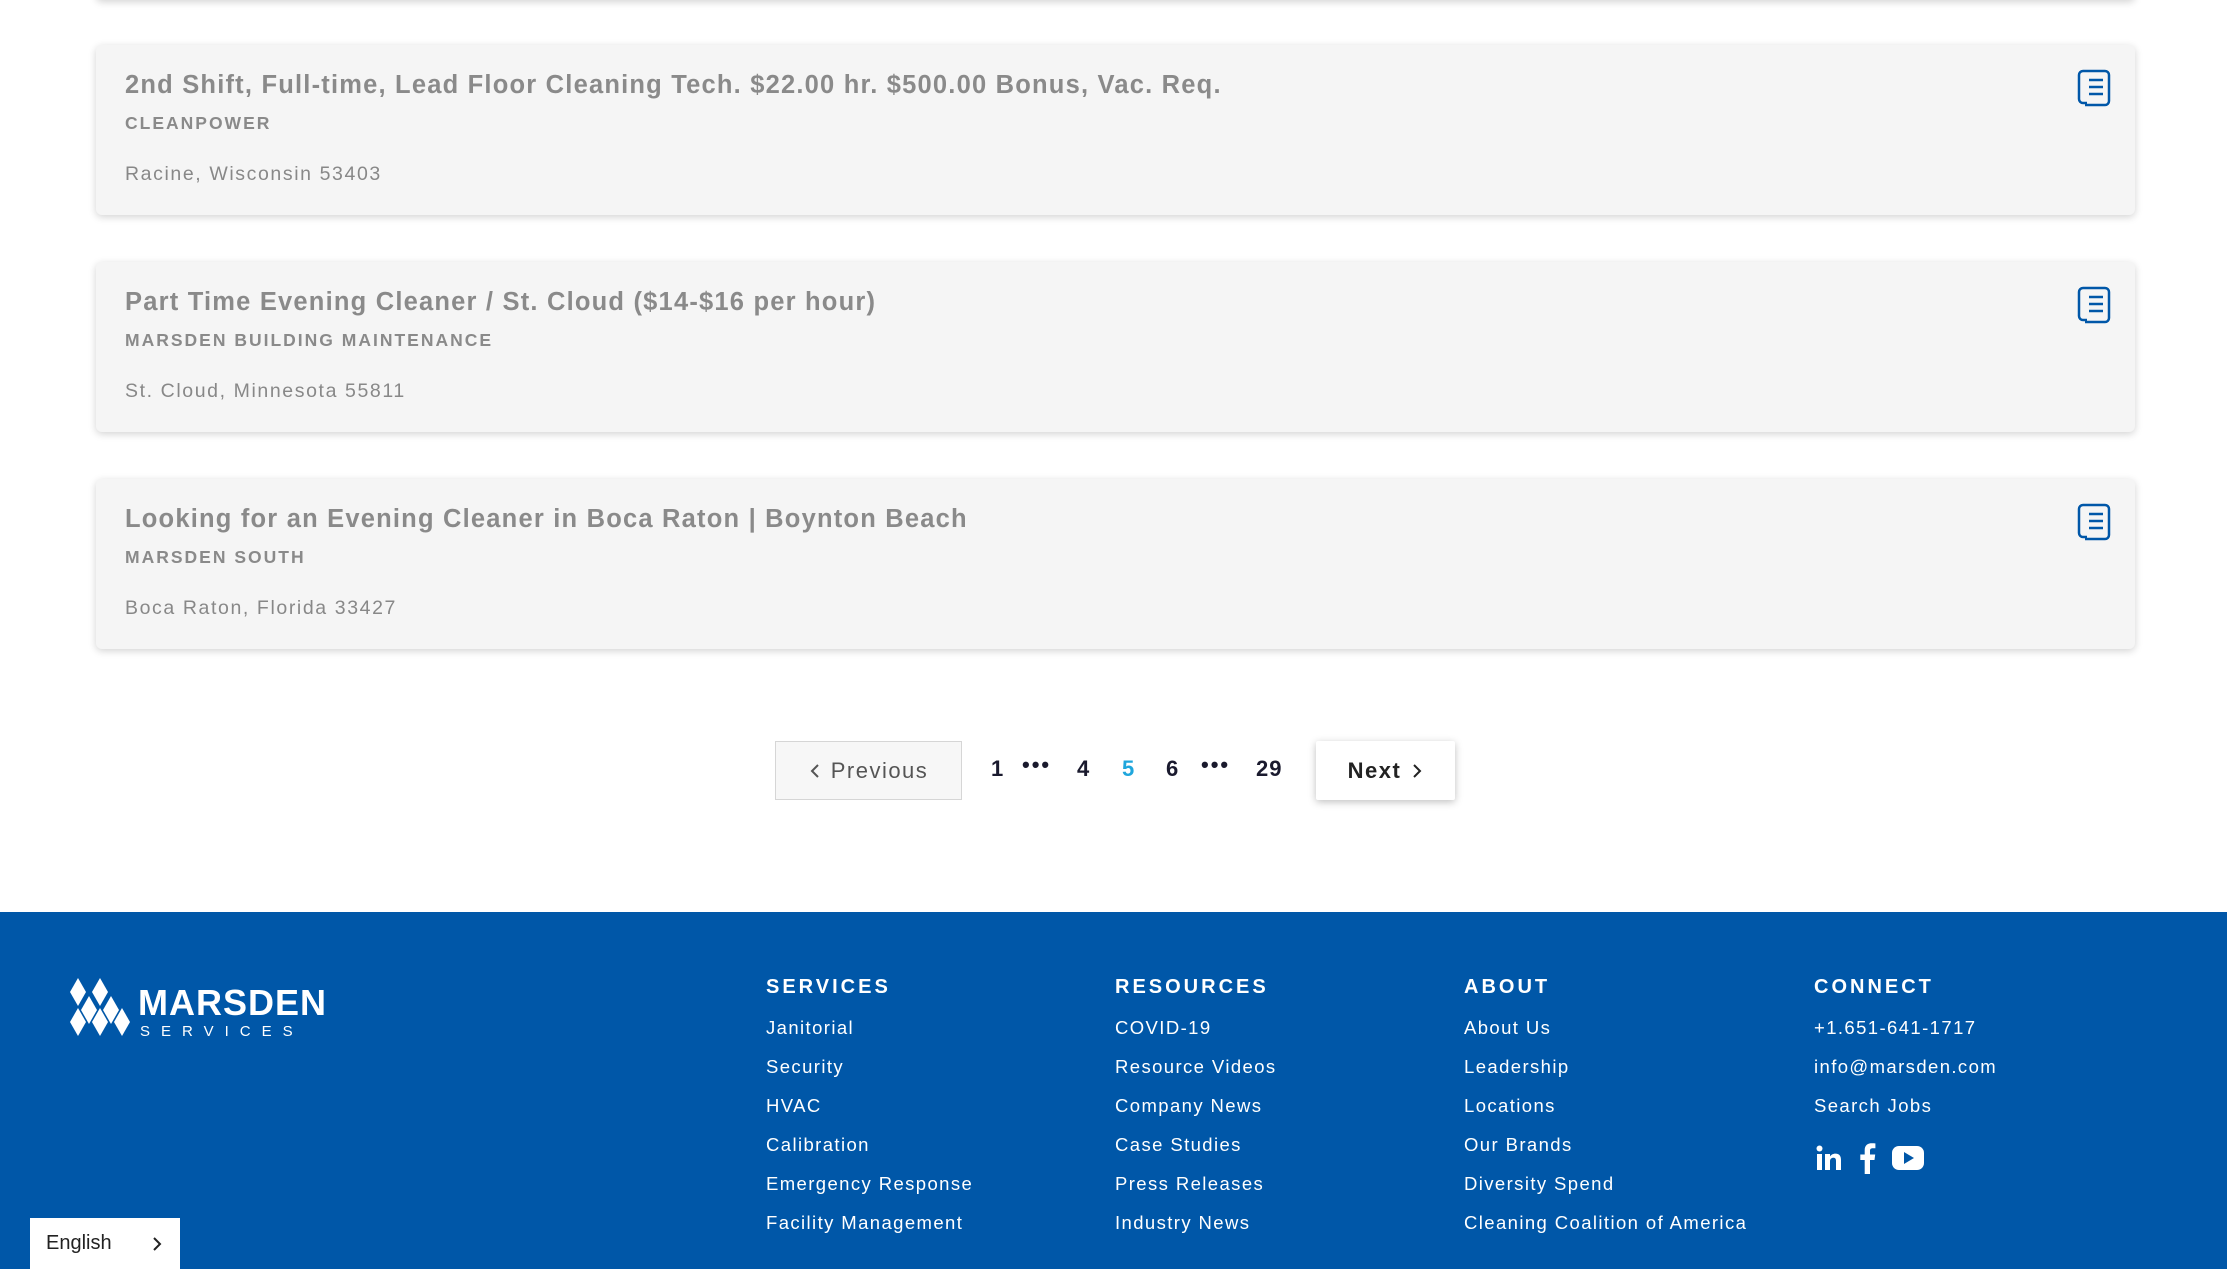  I want to click on footer-link-security: Security, so click(869, 1072).